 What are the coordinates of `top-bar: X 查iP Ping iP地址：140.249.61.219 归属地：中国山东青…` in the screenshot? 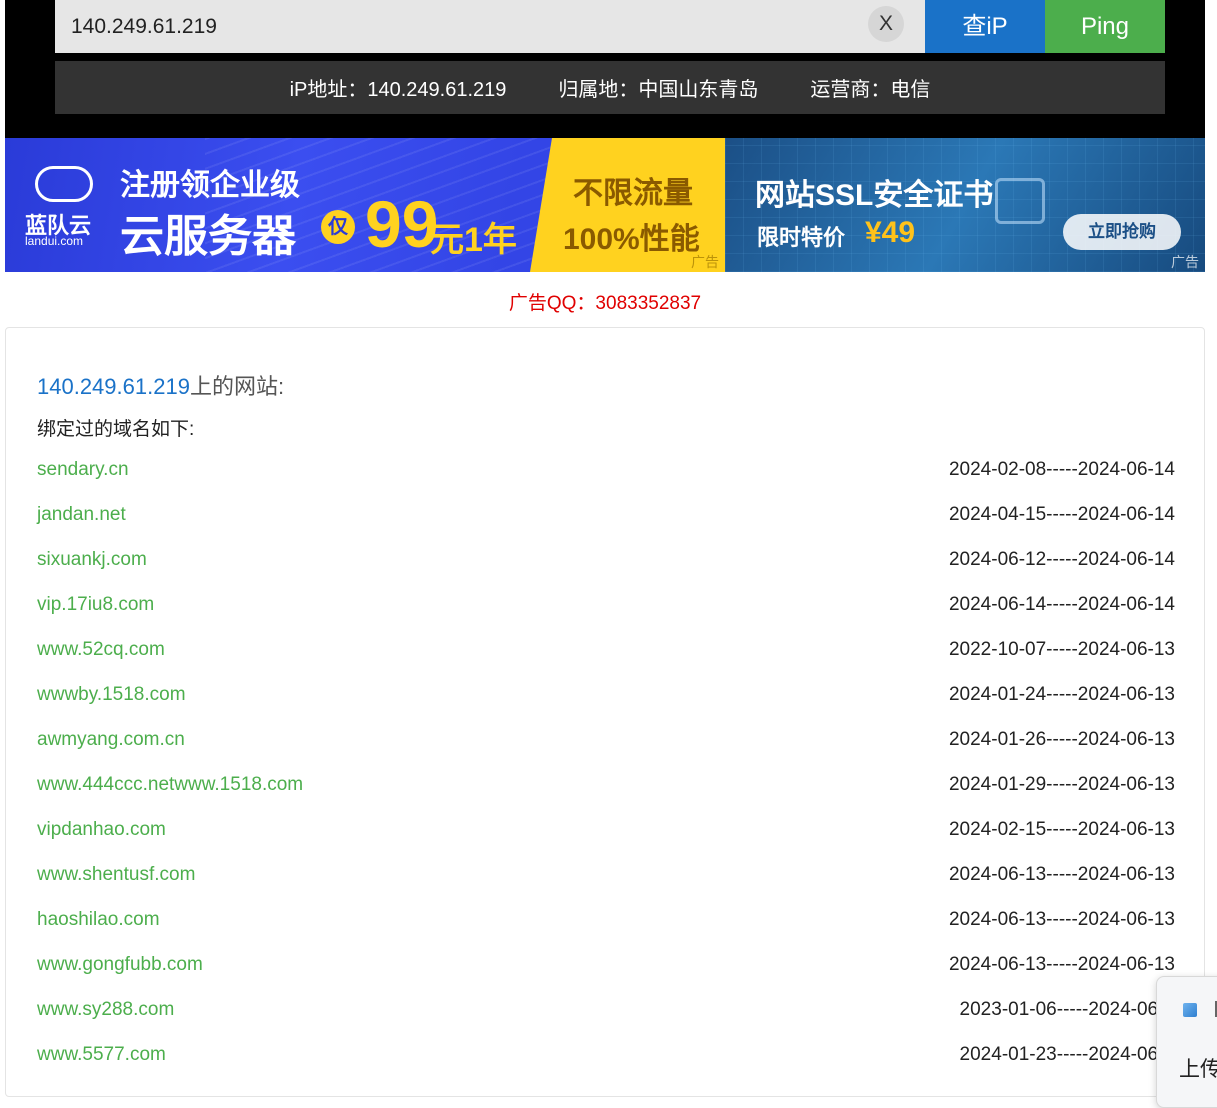 It's located at (605, 69).